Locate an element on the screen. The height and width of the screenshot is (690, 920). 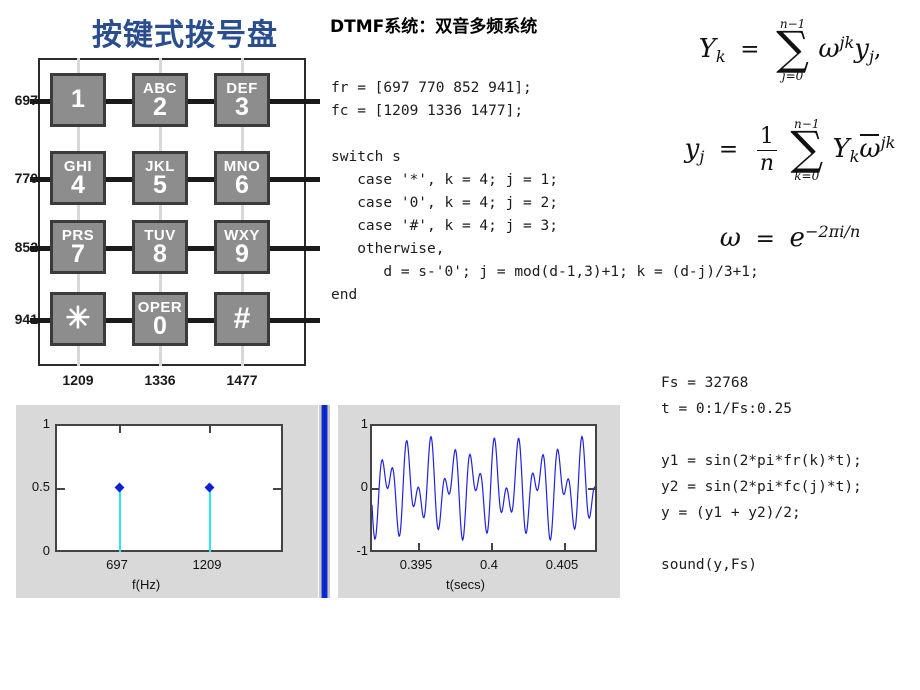
key-digit: 4 is located at coordinates (78, 184).